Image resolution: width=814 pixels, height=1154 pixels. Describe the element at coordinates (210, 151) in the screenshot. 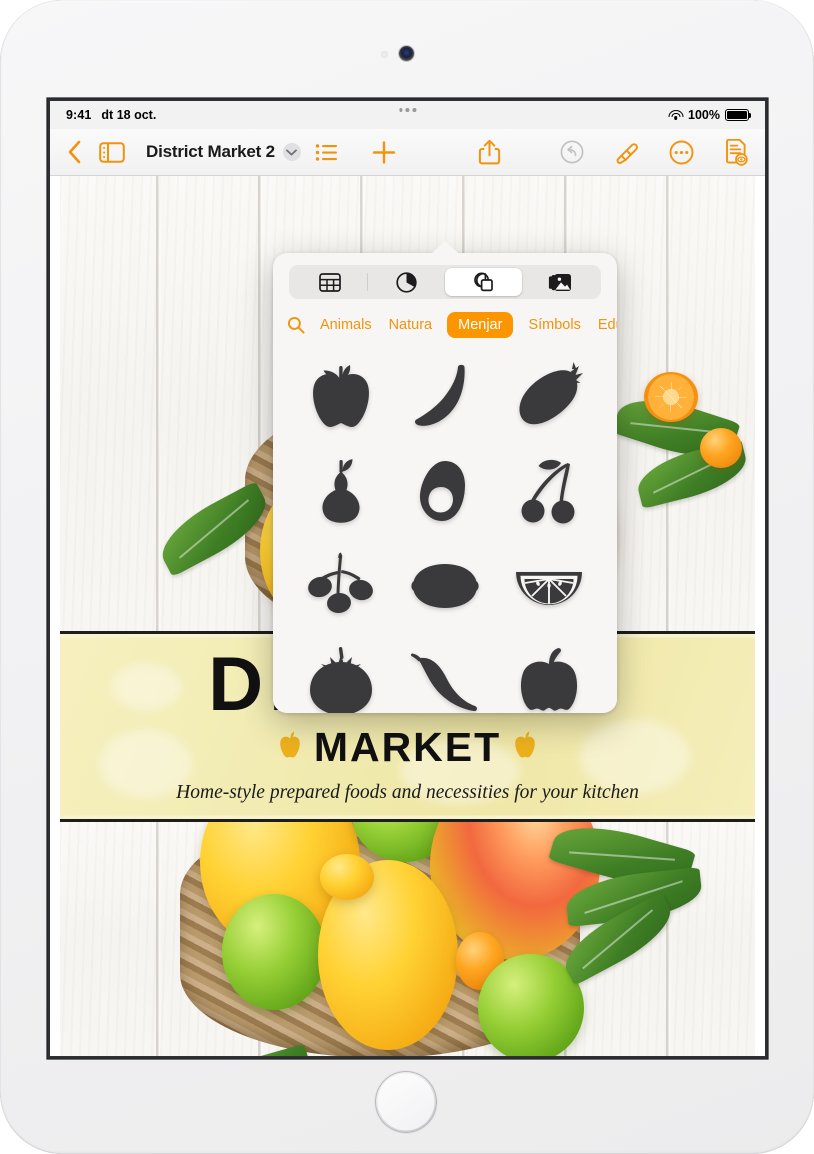

I see `page-title: District Market 2` at that location.